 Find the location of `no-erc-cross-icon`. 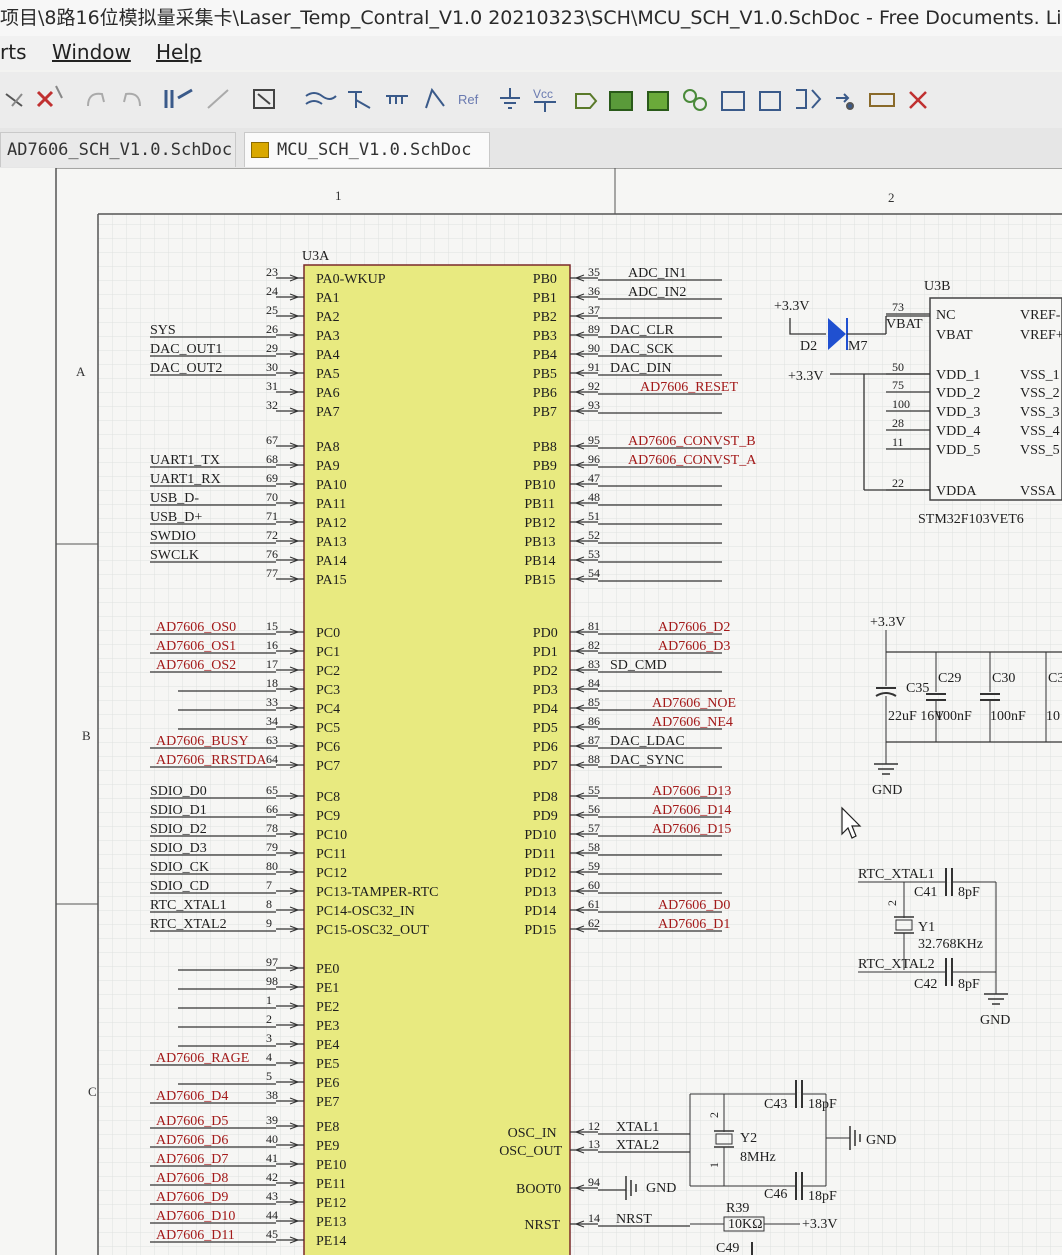

no-erc-cross-icon is located at coordinates (918, 100).